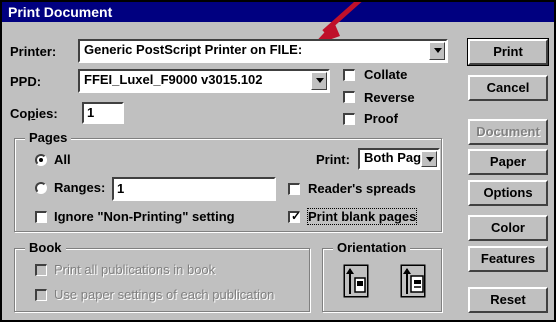 Image resolution: width=556 pixels, height=322 pixels. I want to click on check-icon: ✓, so click(296, 216).